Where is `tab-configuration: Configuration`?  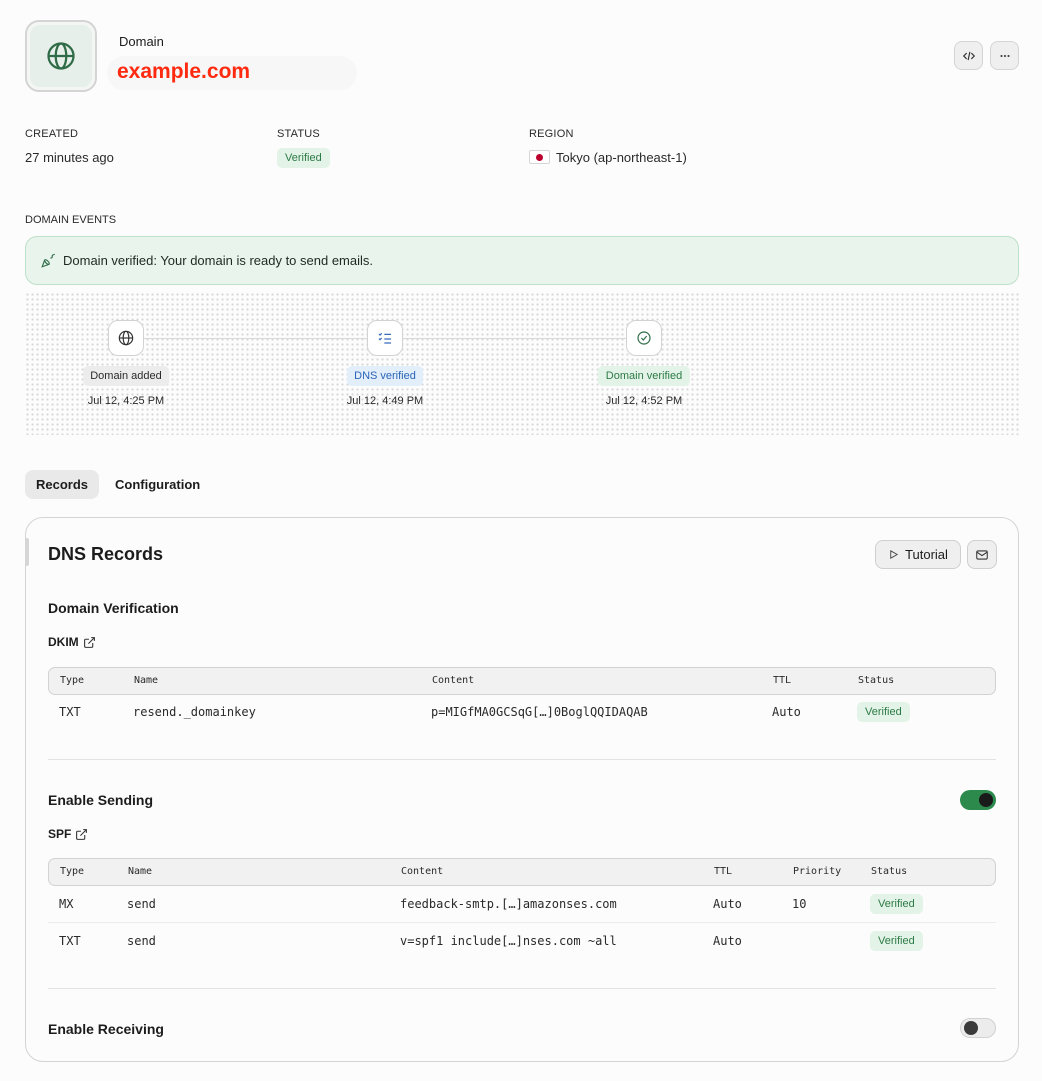 tab-configuration: Configuration is located at coordinates (157, 484).